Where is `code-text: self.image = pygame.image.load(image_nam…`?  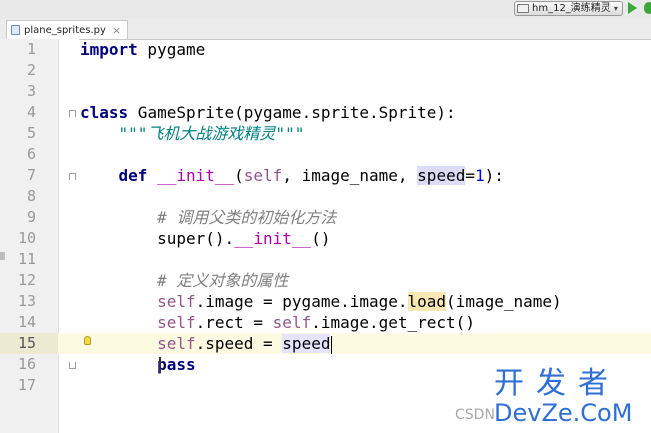
code-text: self.image = pygame.image.load(image_nam… is located at coordinates (359, 301).